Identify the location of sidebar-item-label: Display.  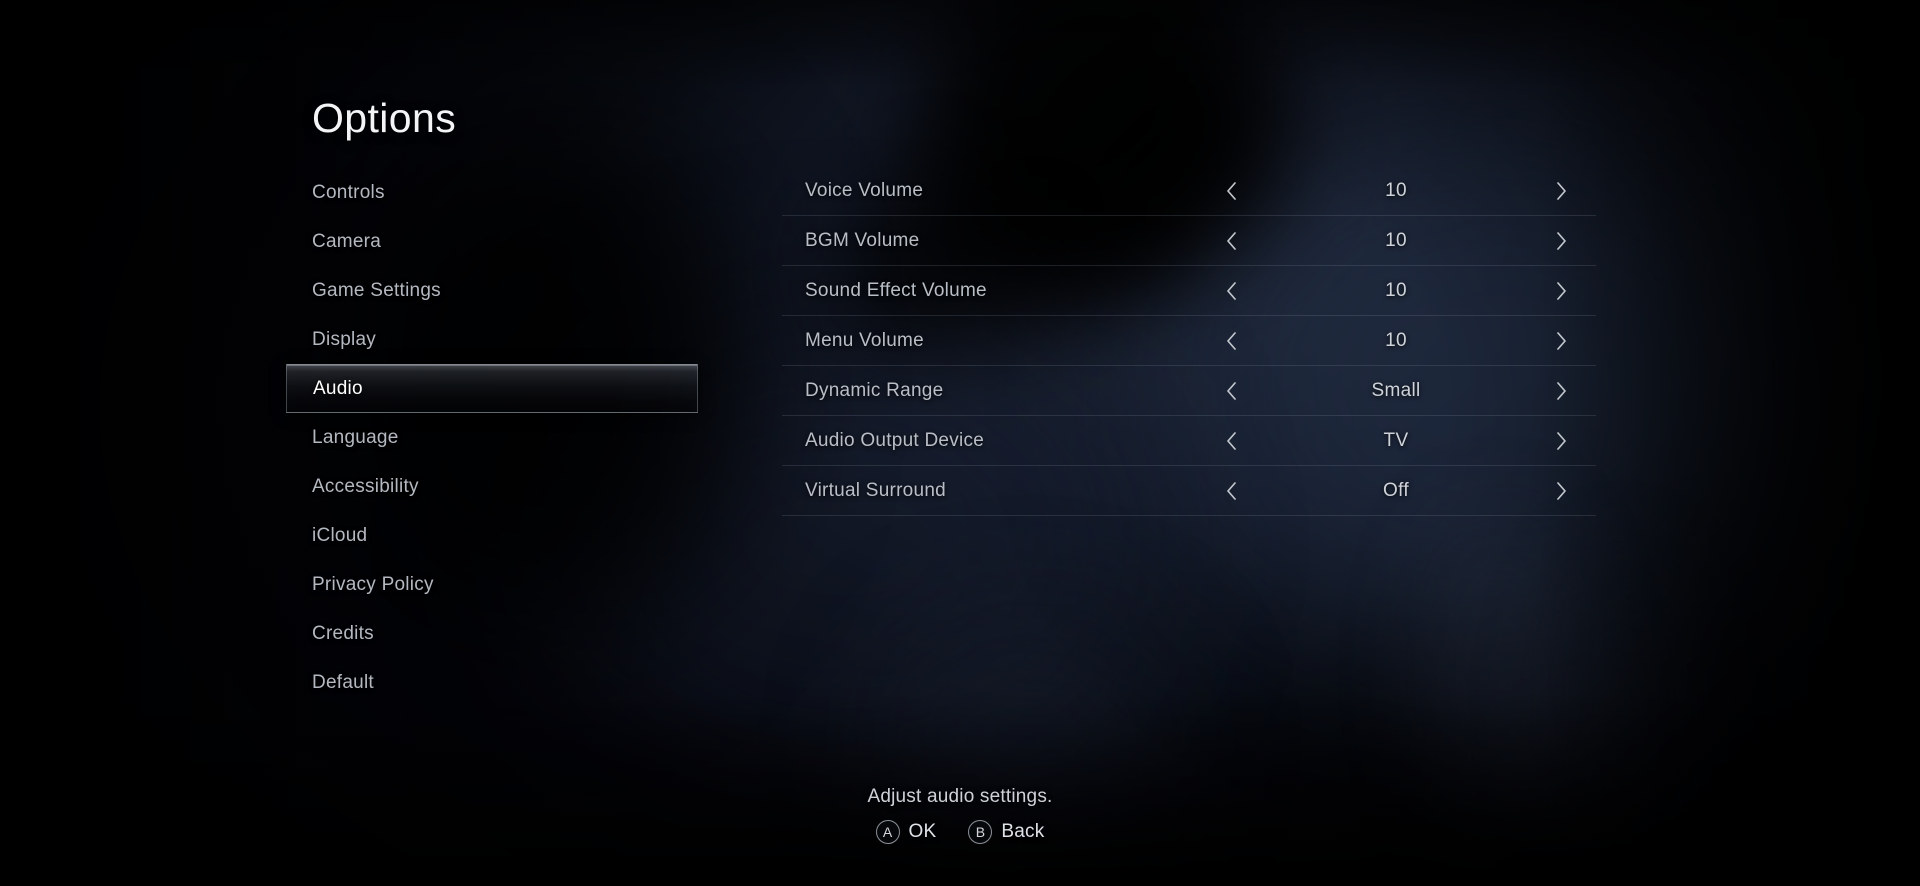
(344, 339).